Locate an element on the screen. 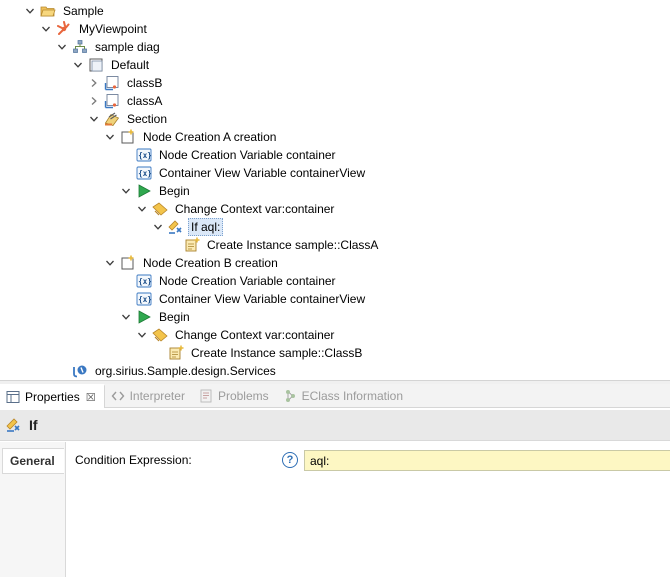 Image resolution: width=670 pixels, height=577 pixels. tree-item-myviewpoint: MyViewpoint is located at coordinates (95, 29).